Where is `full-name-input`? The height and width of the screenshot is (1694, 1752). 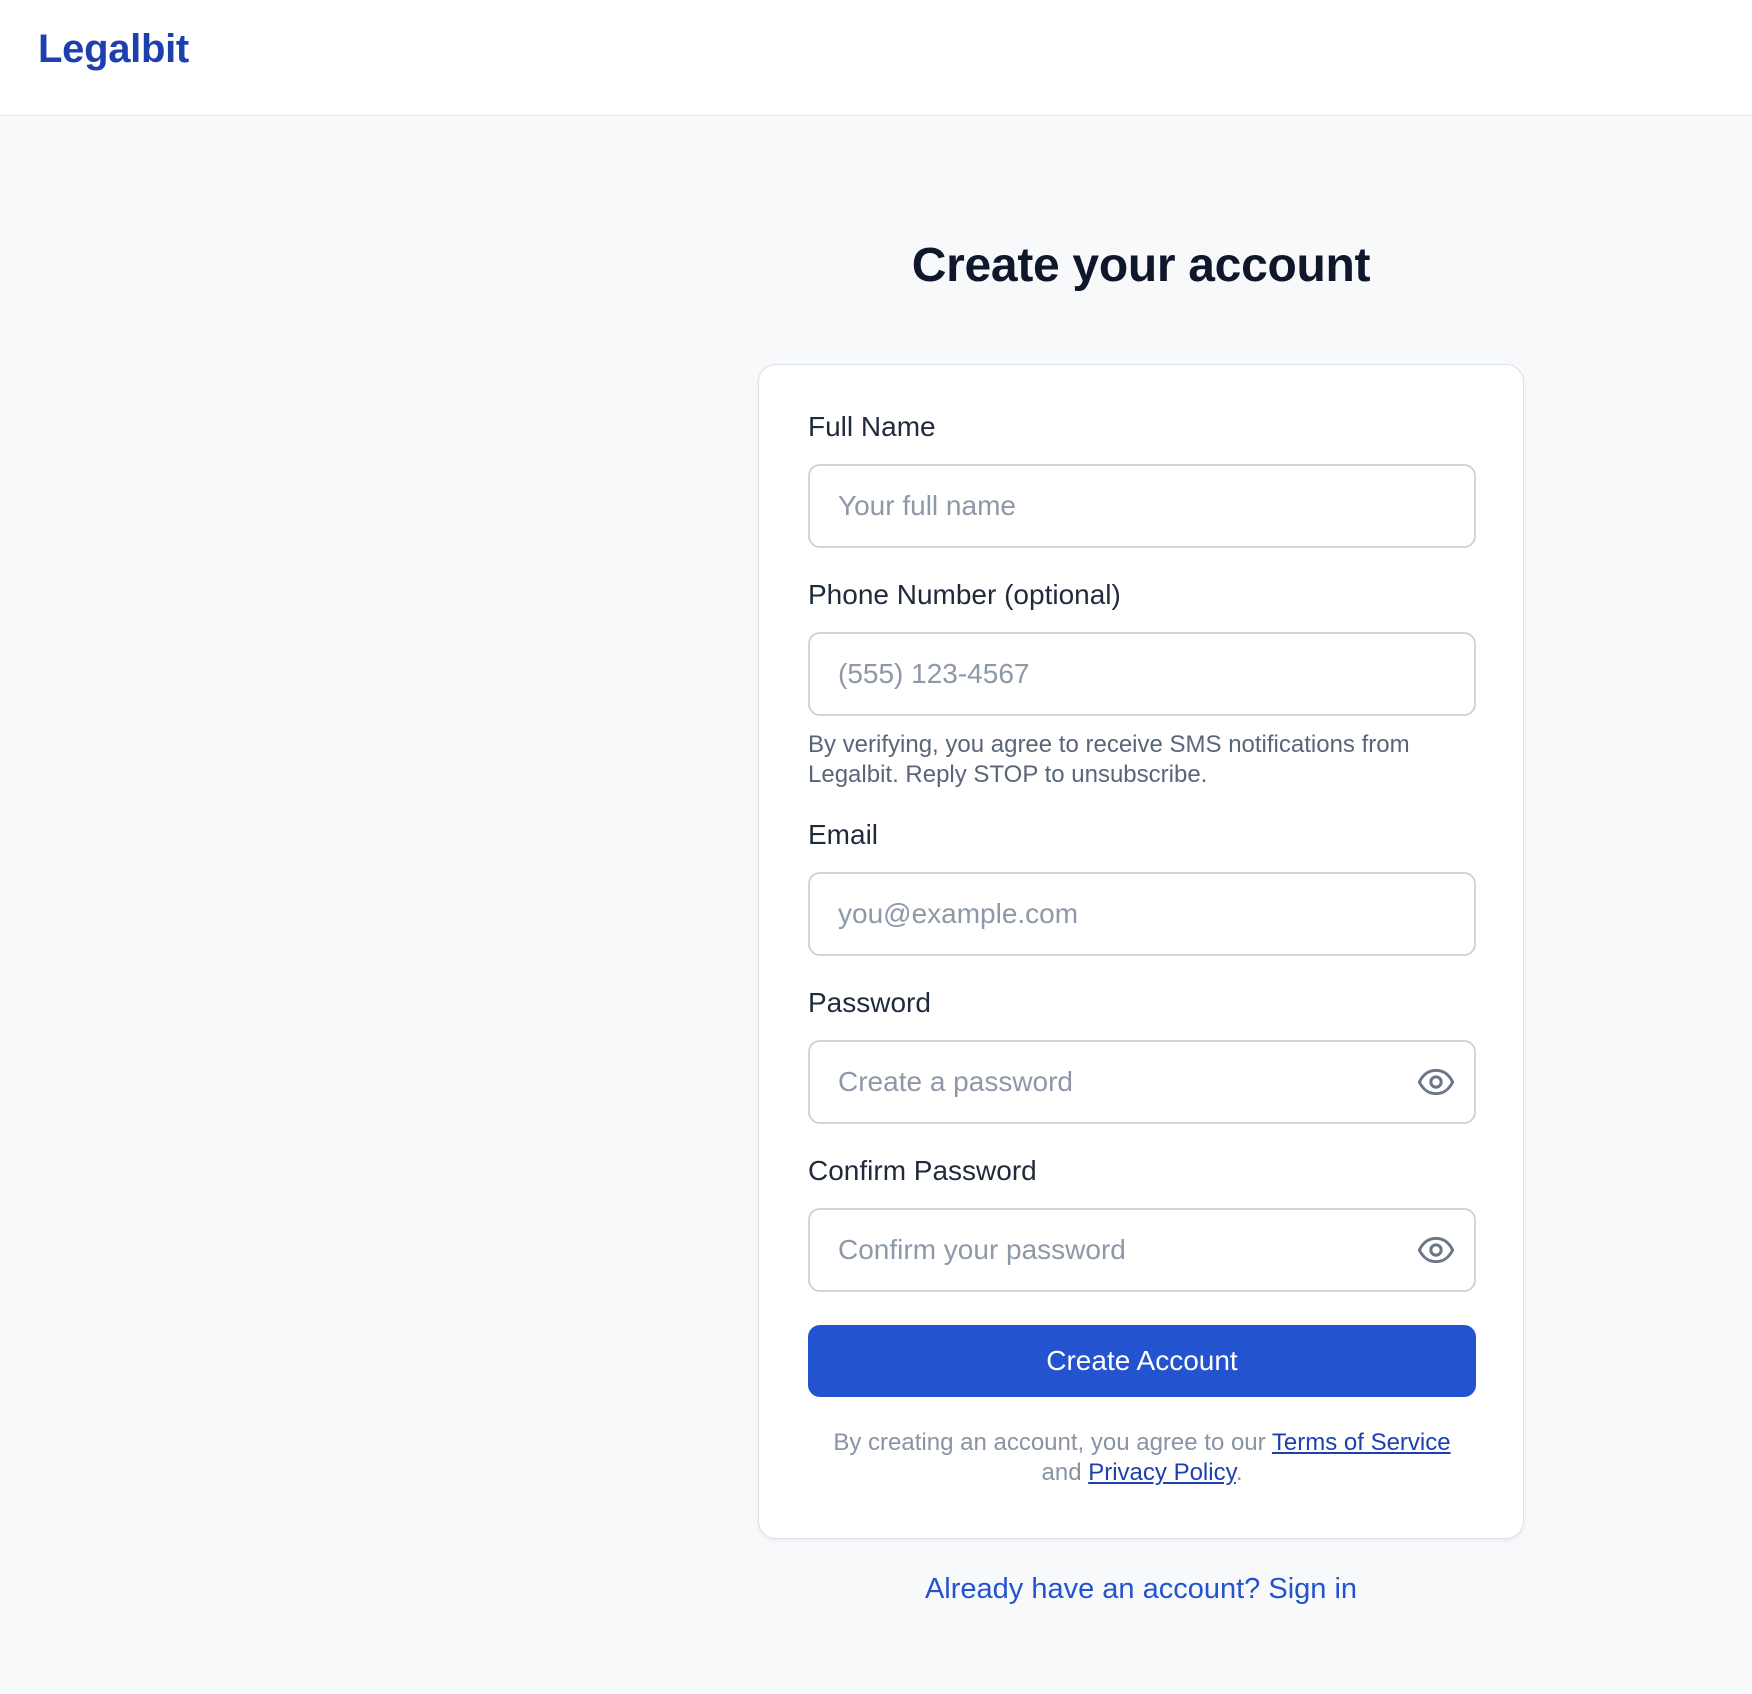 full-name-input is located at coordinates (1142, 506).